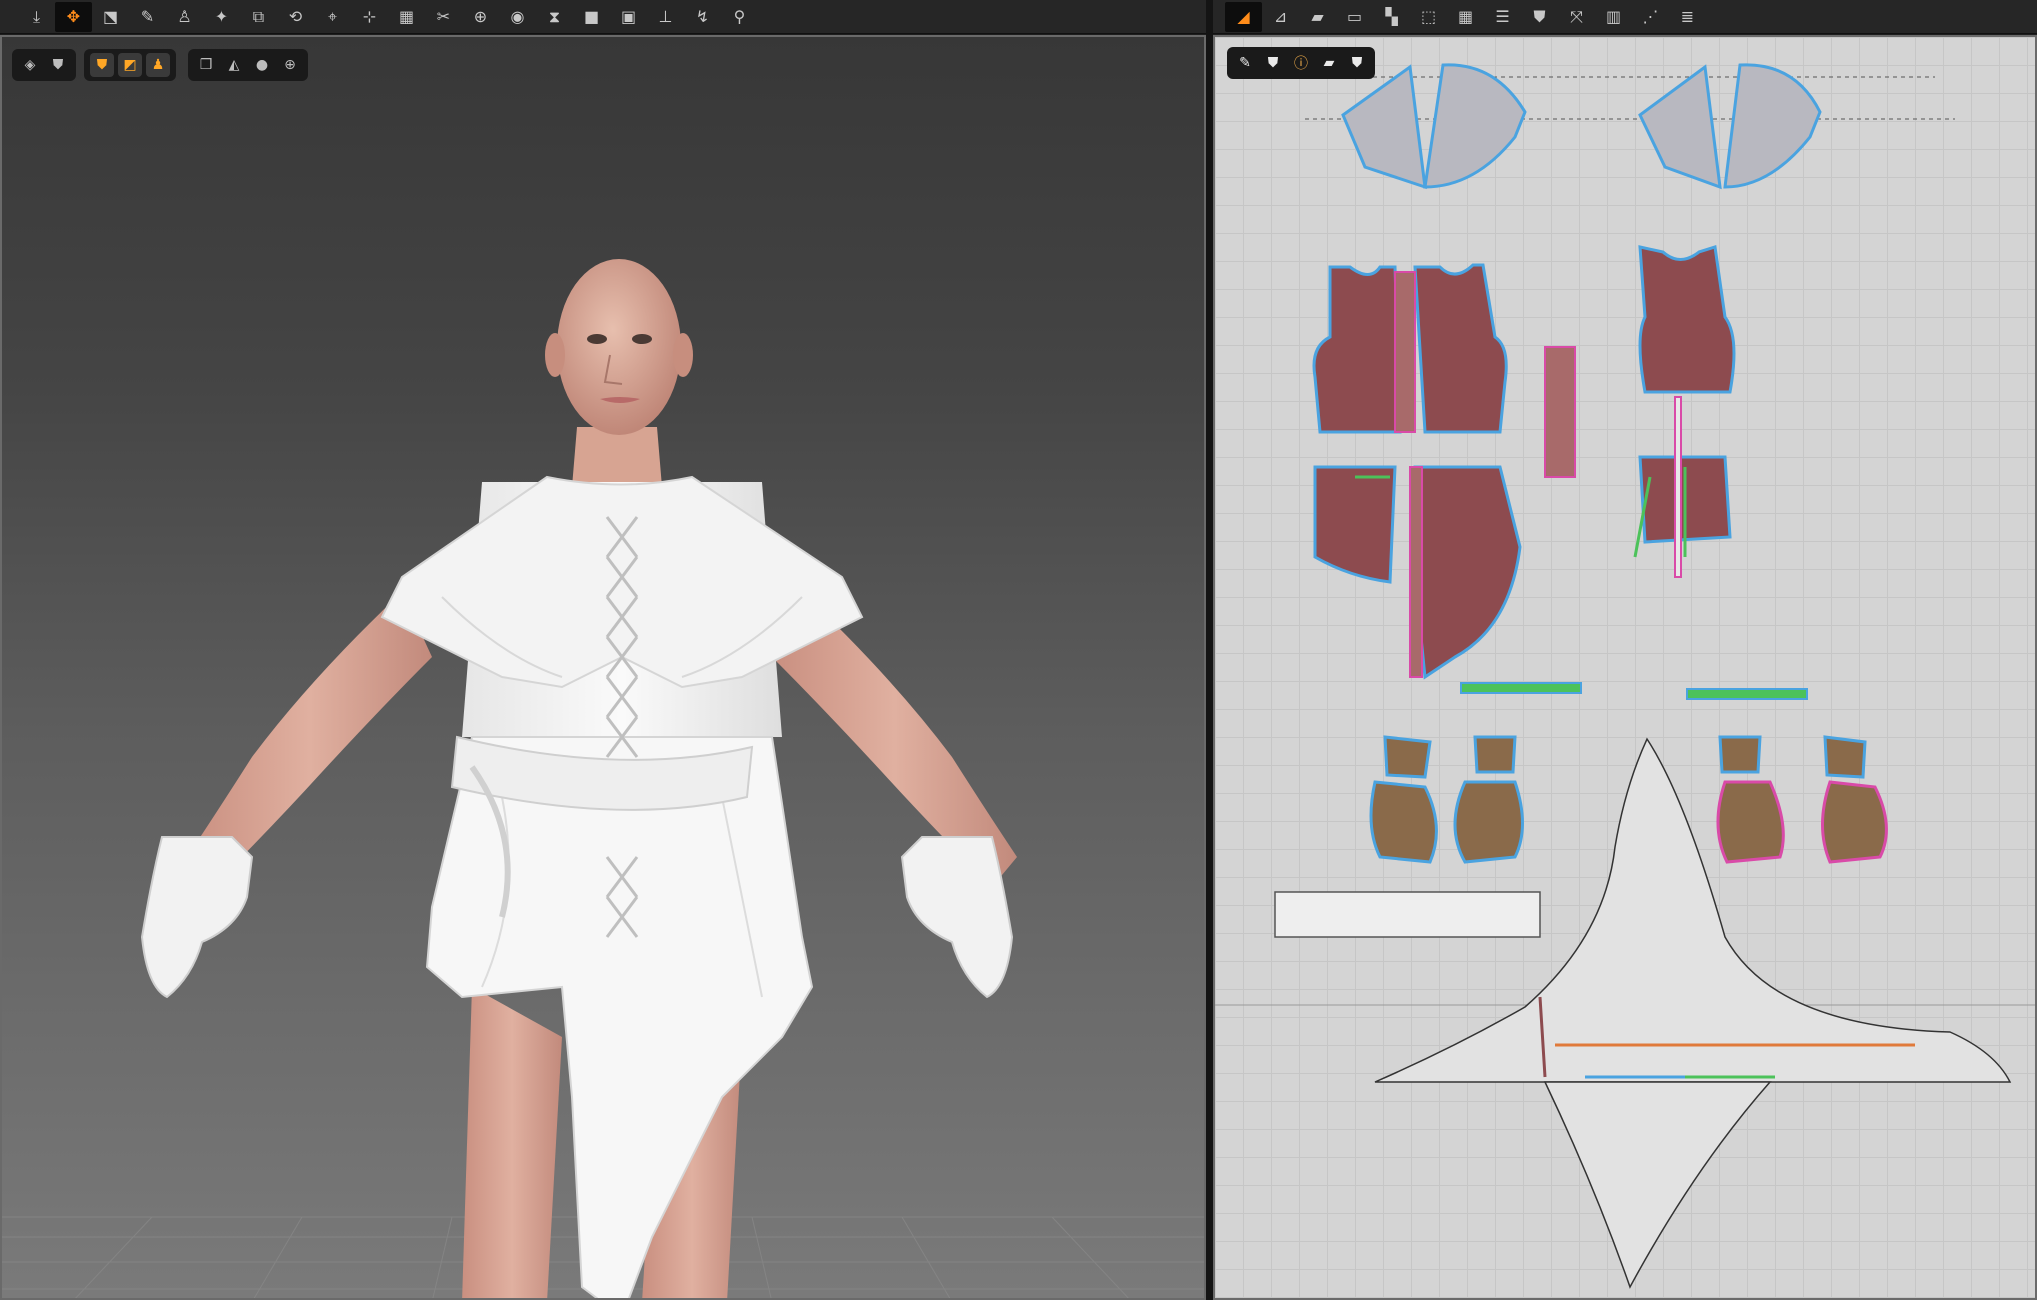  I want to click on pattern-tools: ✎ ⛊ ⓘ ▰ ⛊, so click(1301, 63).